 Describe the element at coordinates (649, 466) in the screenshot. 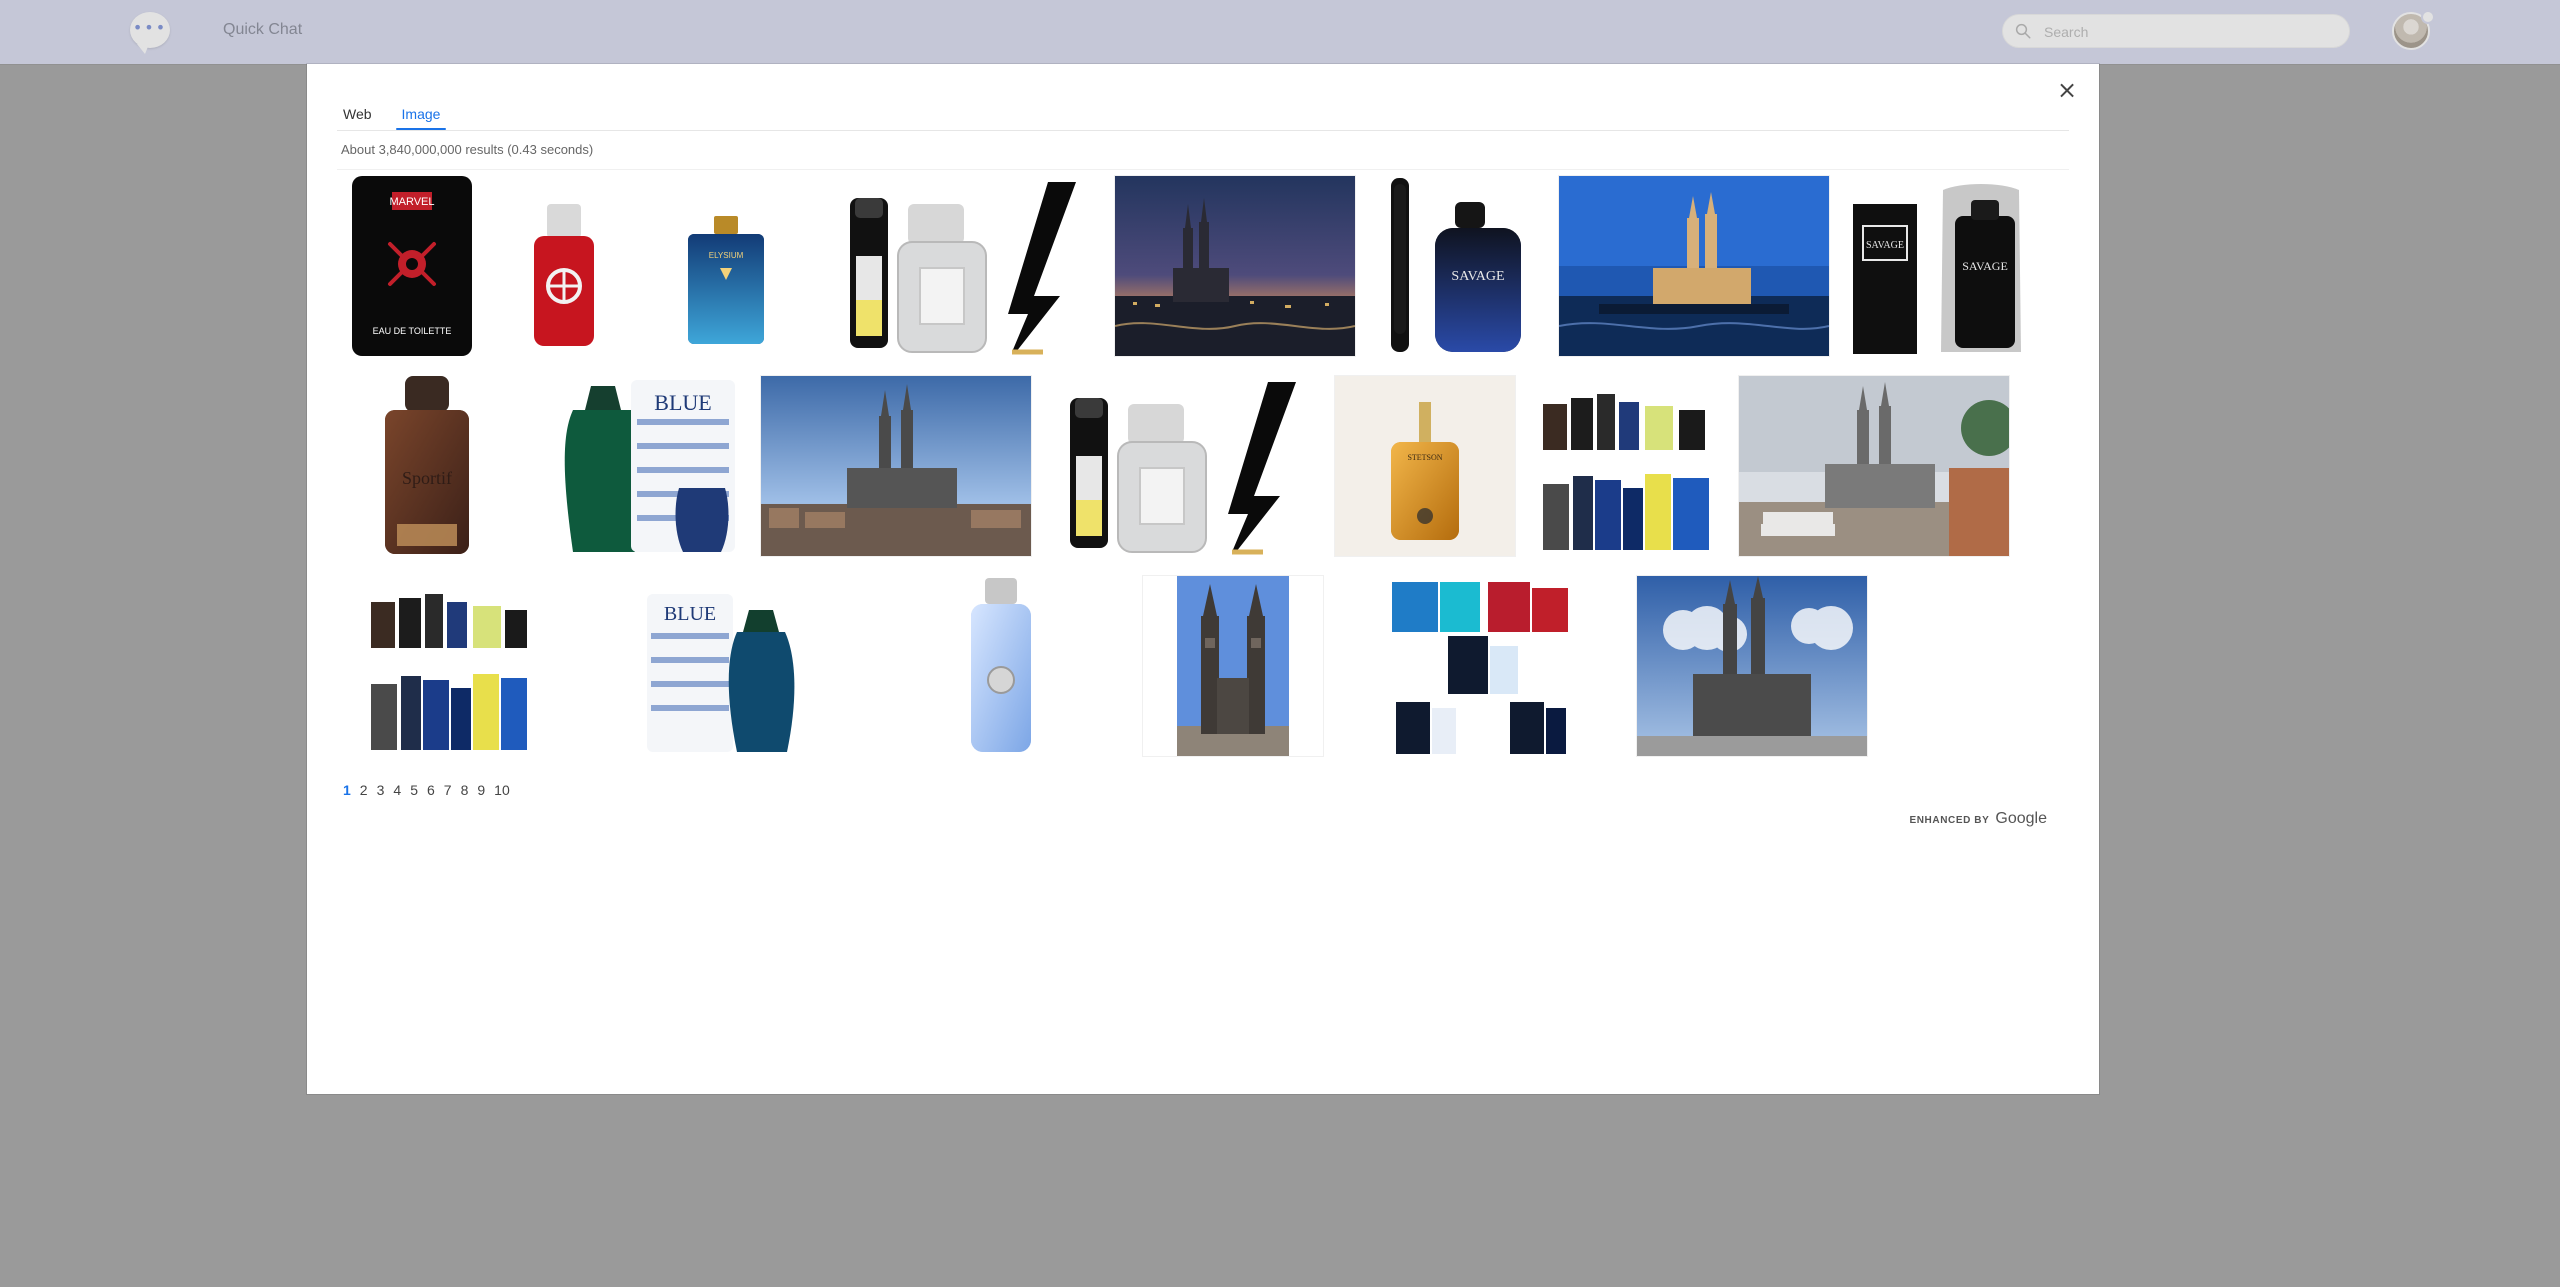

I see `perfume-blue-men-image: BLUE` at that location.